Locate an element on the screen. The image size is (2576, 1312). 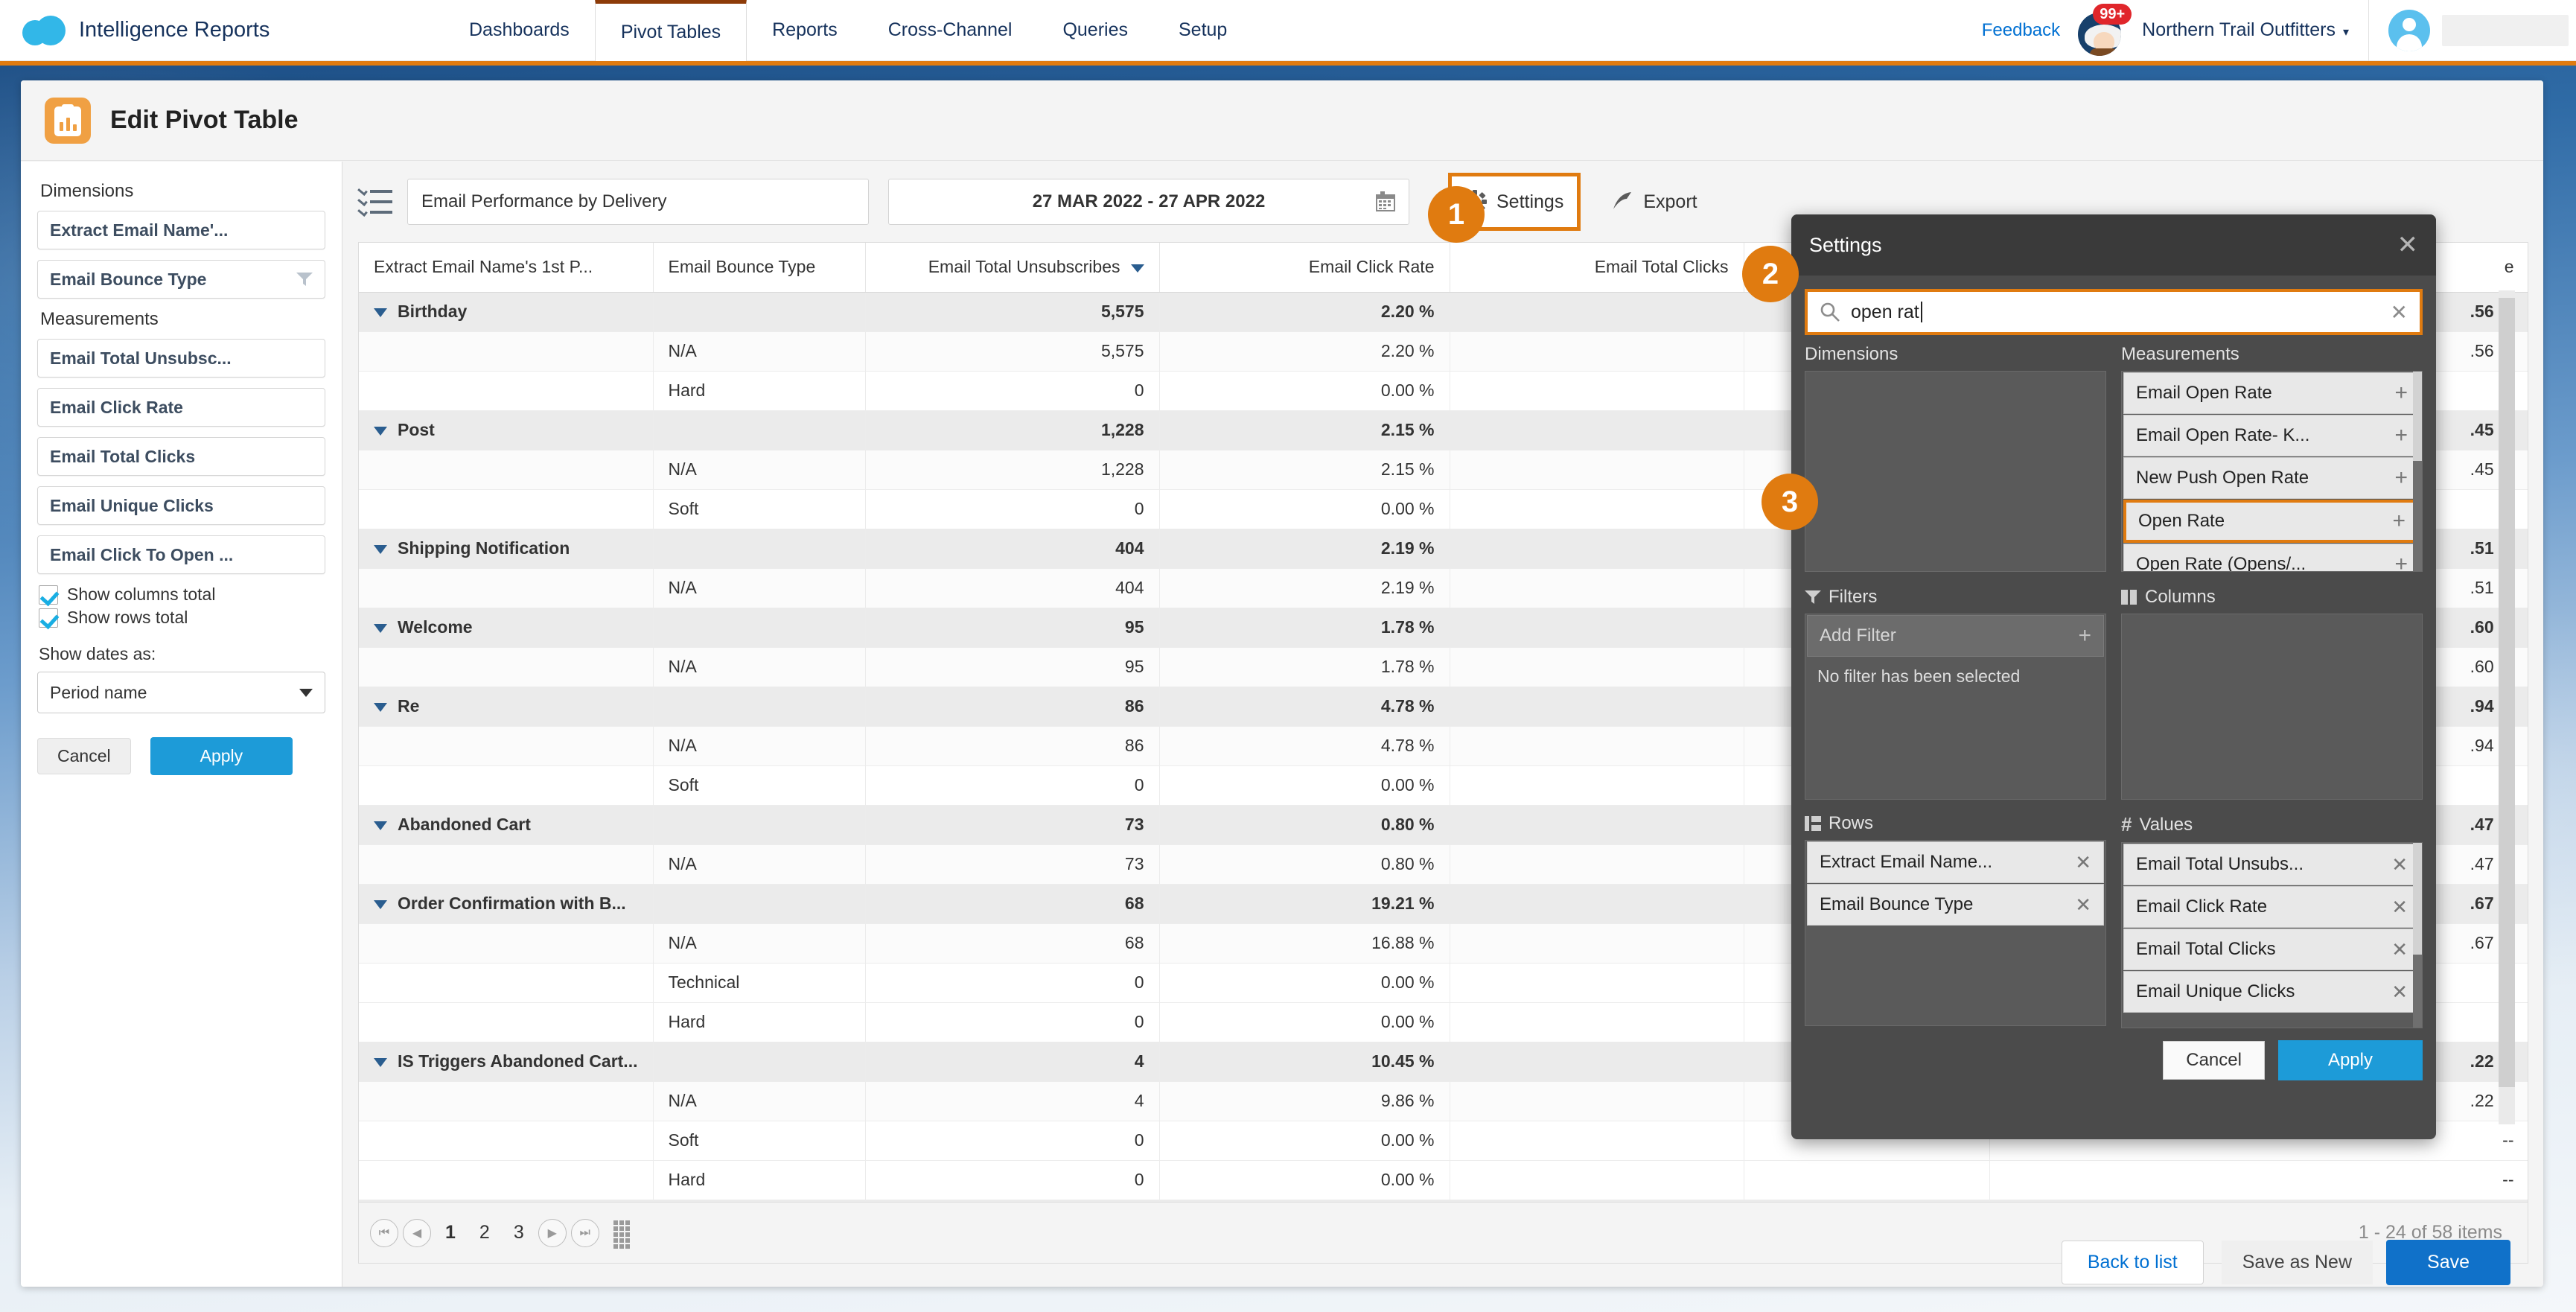
values-chip-click-rate: Email Click Rate ✕ is located at coordinates (2271, 907).